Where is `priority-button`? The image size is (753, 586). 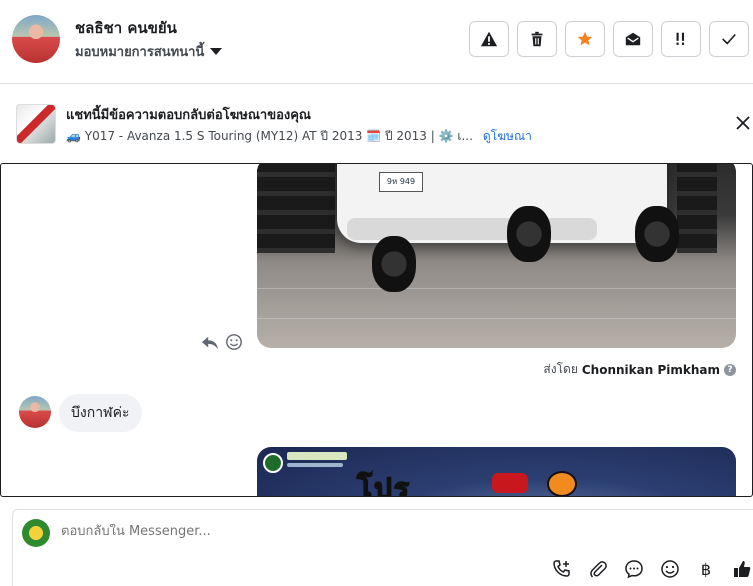 priority-button is located at coordinates (681, 39).